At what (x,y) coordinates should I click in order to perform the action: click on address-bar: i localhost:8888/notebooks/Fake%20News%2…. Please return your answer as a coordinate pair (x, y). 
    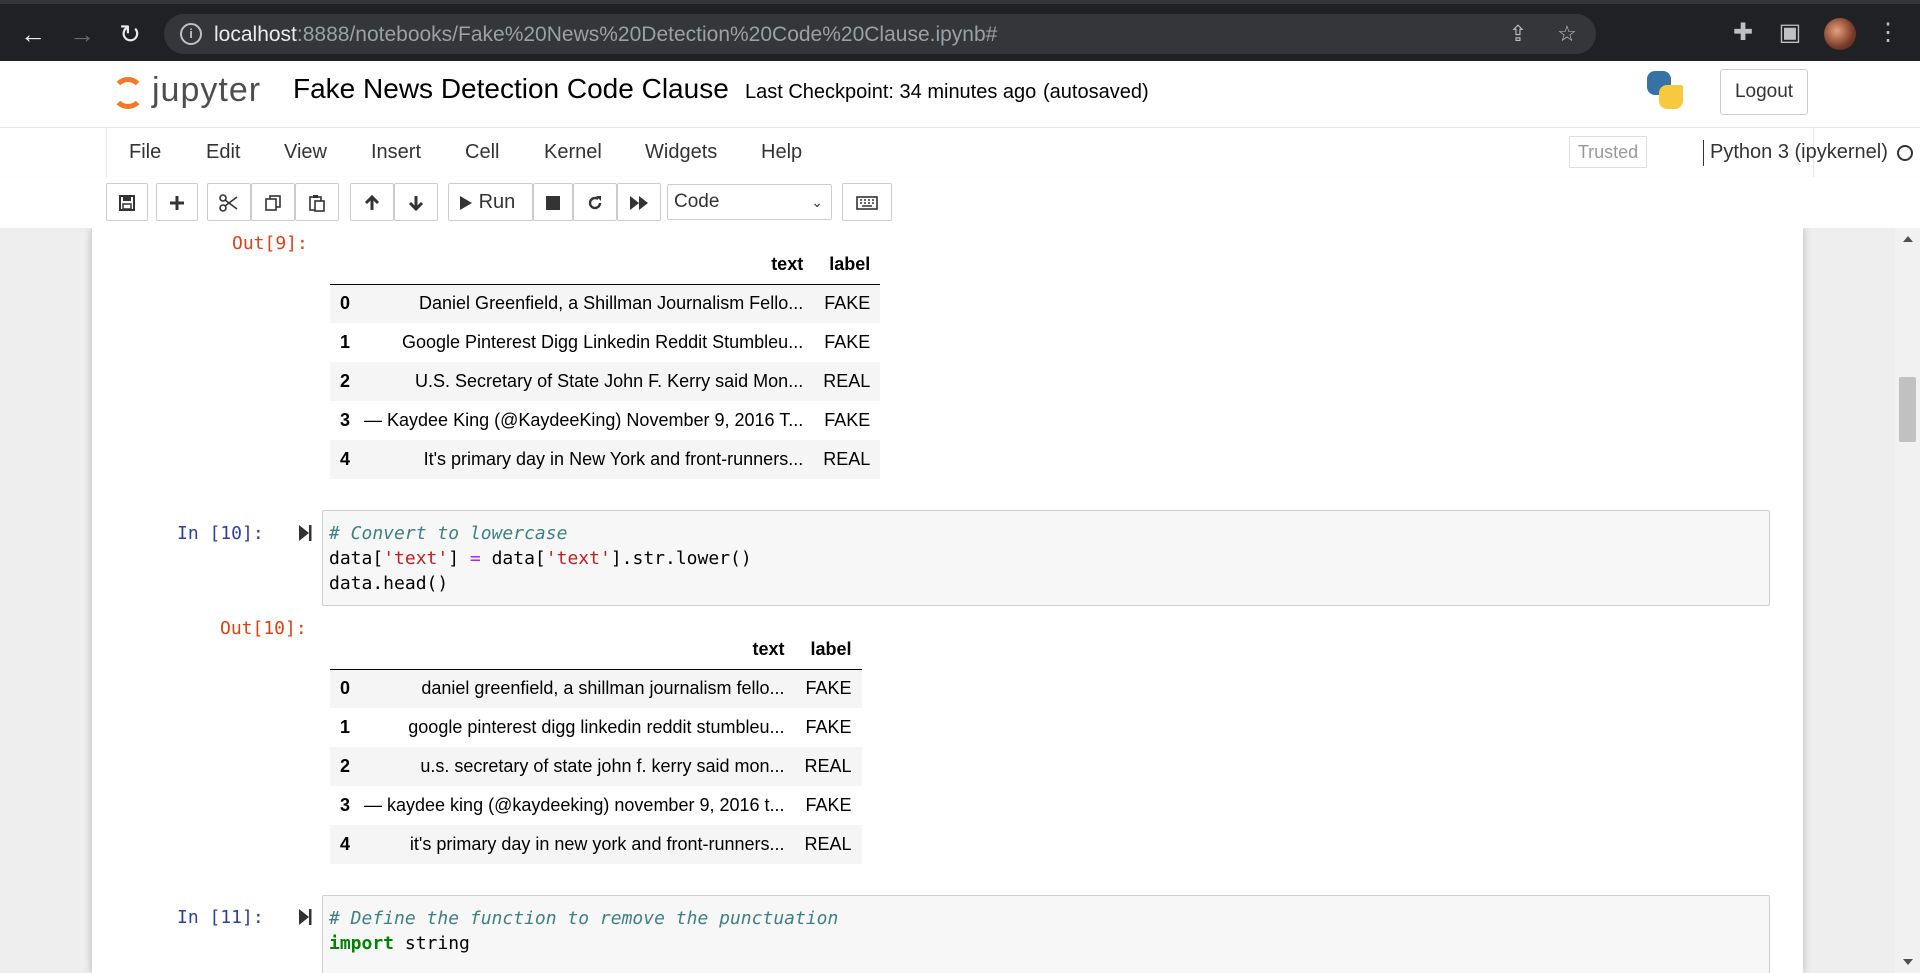
    Looking at the image, I should click on (880, 34).